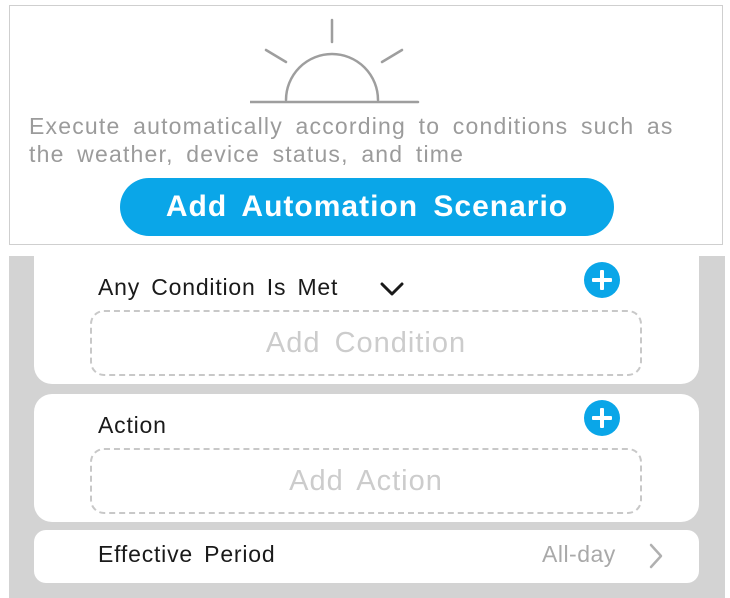  Describe the element at coordinates (602, 280) in the screenshot. I see `add-condition-plus-icon` at that location.